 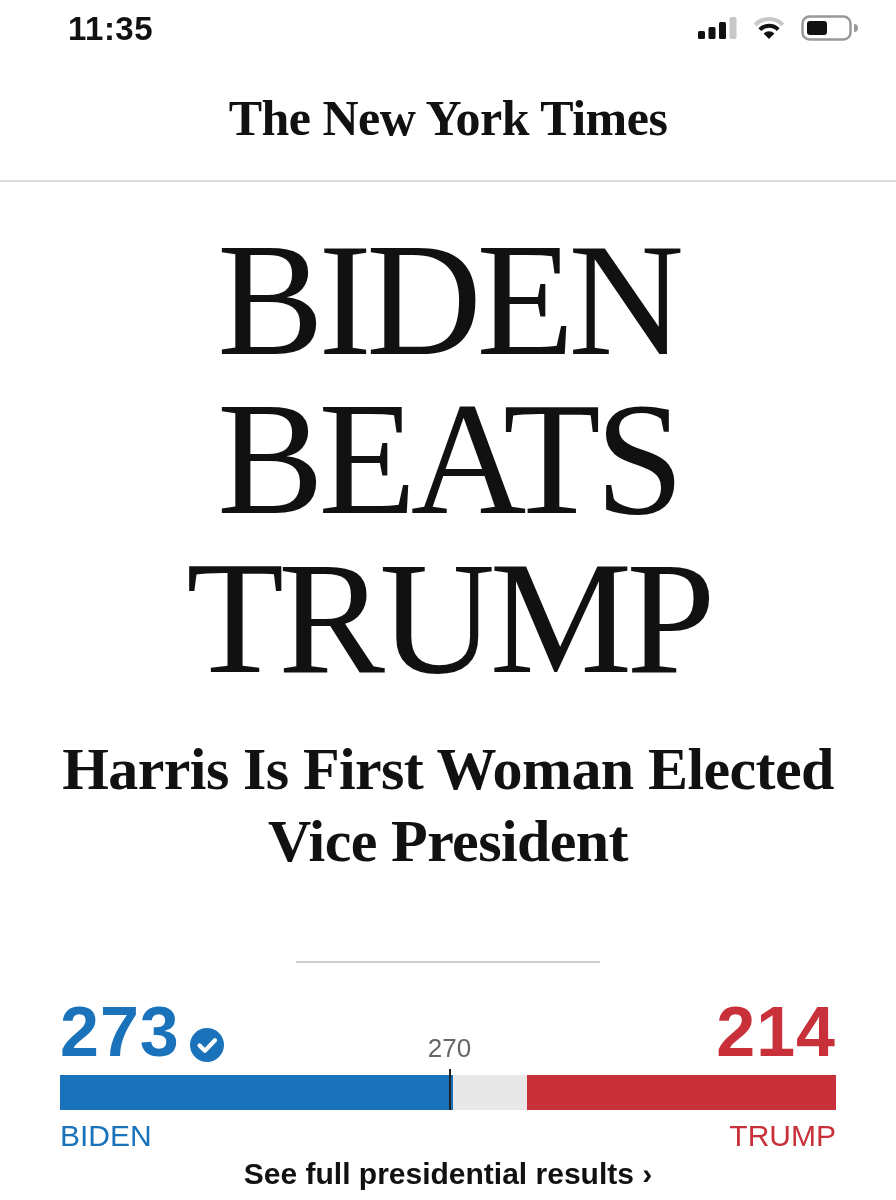 What do you see at coordinates (717, 28) in the screenshot?
I see `signal-icon` at bounding box center [717, 28].